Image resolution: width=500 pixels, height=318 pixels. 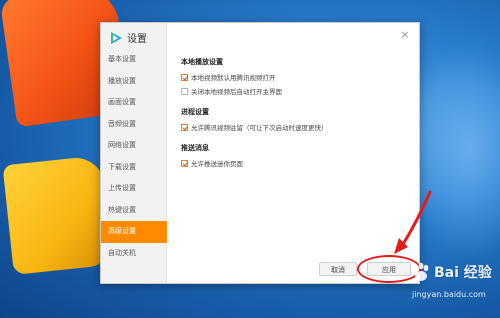 What do you see at coordinates (233, 78) in the screenshot?
I see `option-label: 本地视频默认用腾讯视频打开` at bounding box center [233, 78].